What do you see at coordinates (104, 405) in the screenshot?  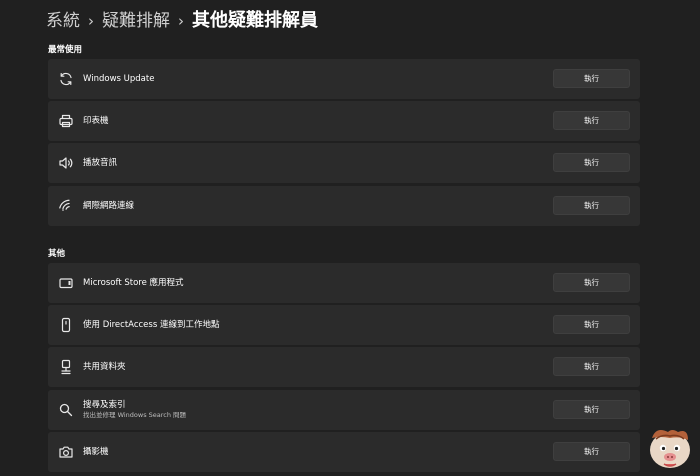 I see `row-title: 搜尋及索引` at bounding box center [104, 405].